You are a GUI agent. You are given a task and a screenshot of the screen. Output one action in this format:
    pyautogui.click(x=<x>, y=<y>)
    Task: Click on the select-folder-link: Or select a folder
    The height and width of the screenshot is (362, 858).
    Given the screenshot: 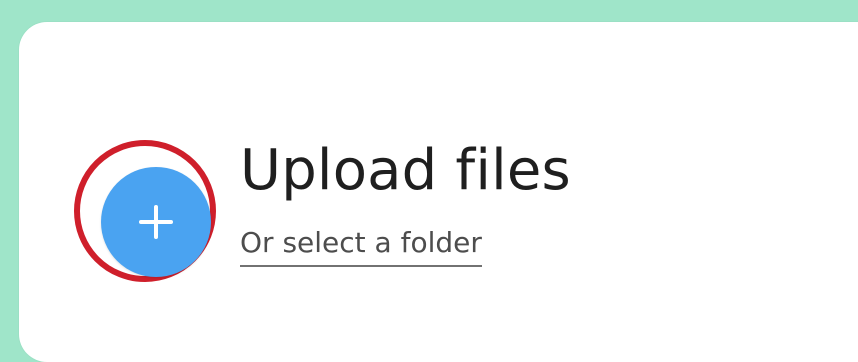 What is the action you would take?
    pyautogui.click(x=361, y=248)
    